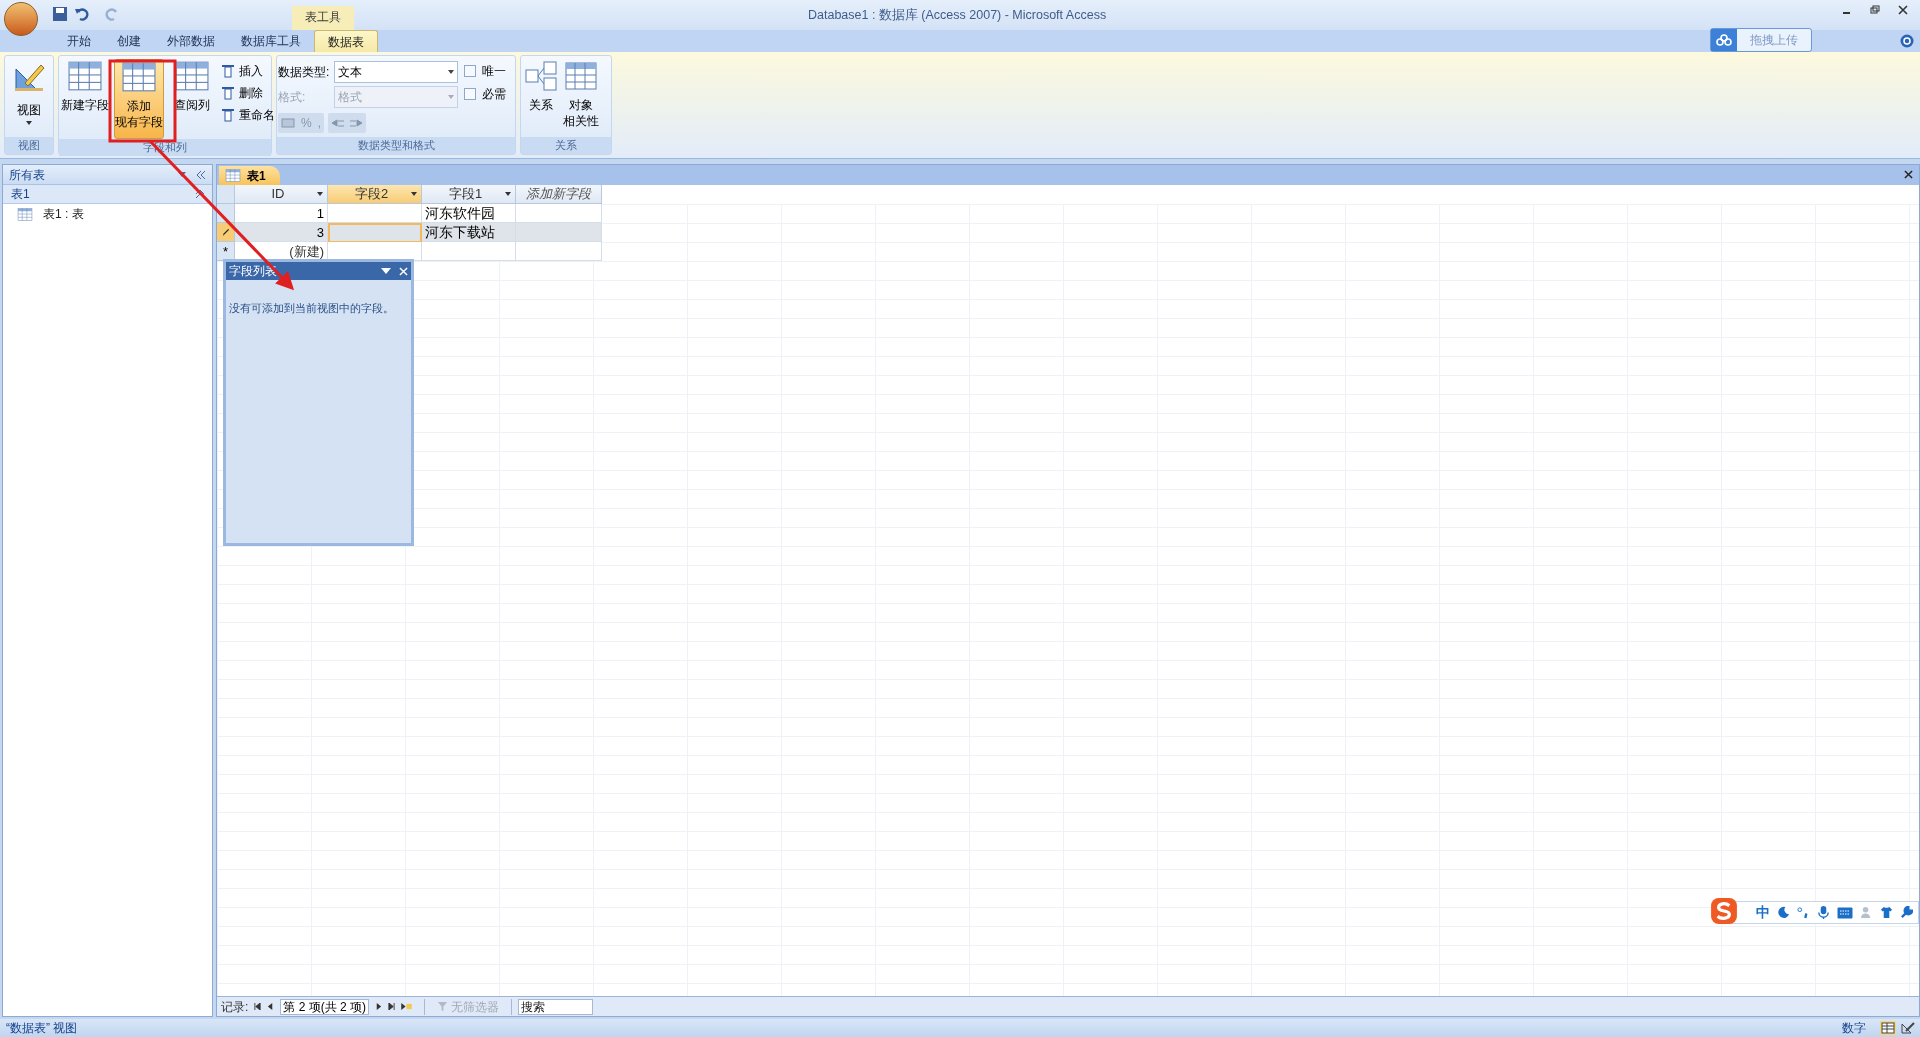  I want to click on button-label: 添加, so click(139, 106).